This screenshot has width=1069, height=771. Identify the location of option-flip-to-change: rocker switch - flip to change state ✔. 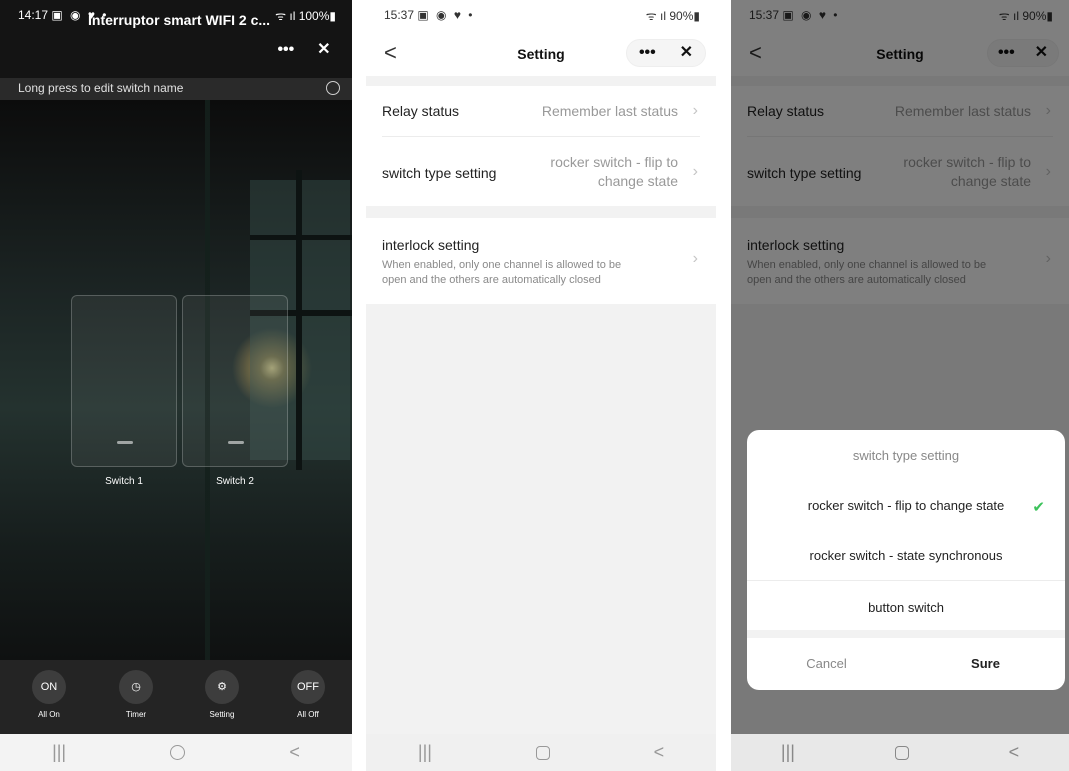
(906, 507).